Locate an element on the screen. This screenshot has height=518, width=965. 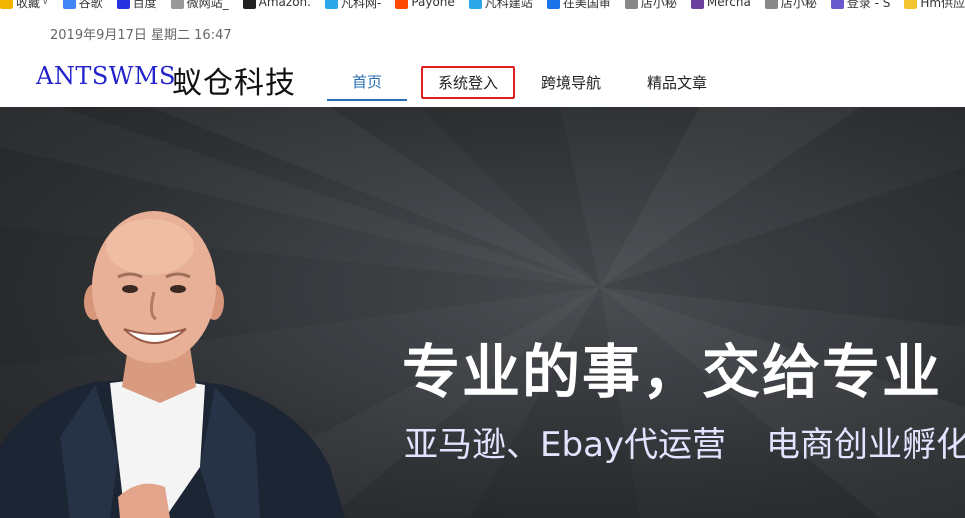
hero-title: 专业的事，交给专业 is located at coordinates (672, 372).